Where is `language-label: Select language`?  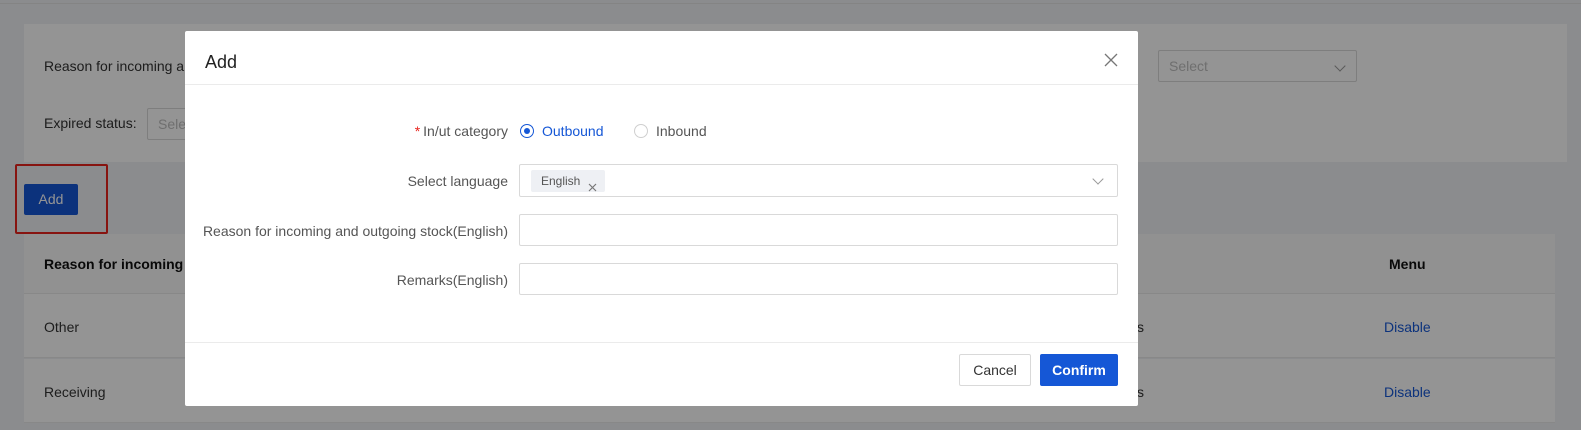
language-label: Select language is located at coordinates (457, 181).